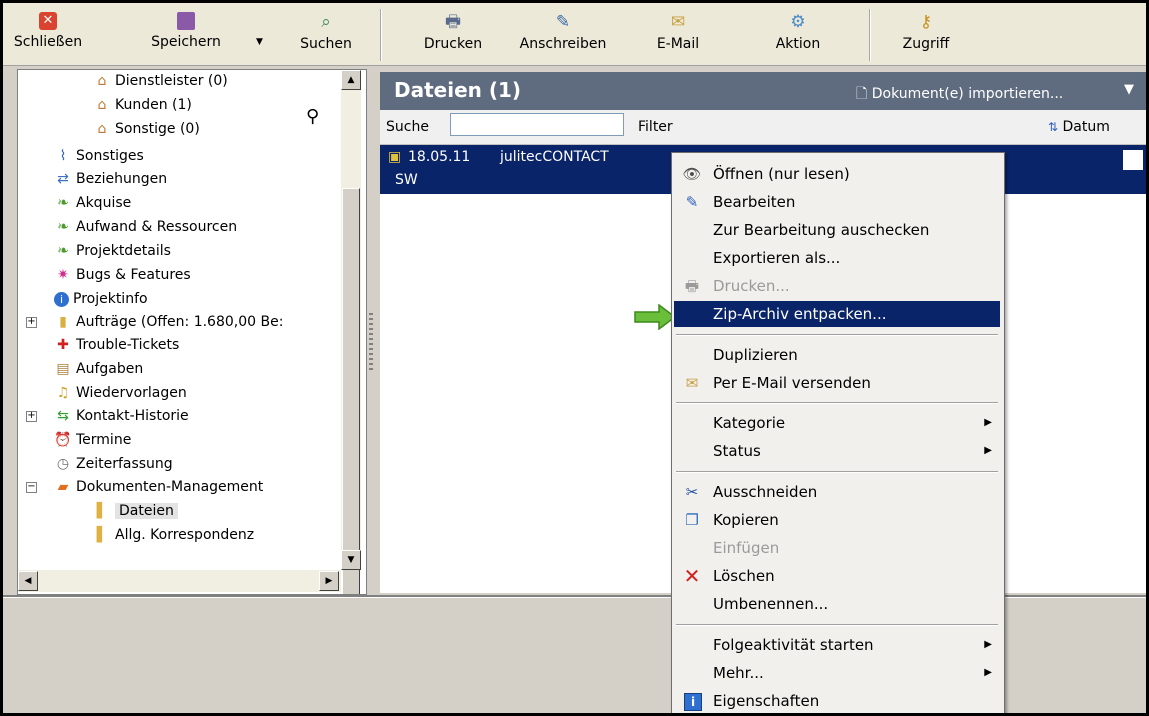 The width and height of the screenshot is (1149, 716). I want to click on menu-item-copy: ❐ Kopieren, so click(837, 520).